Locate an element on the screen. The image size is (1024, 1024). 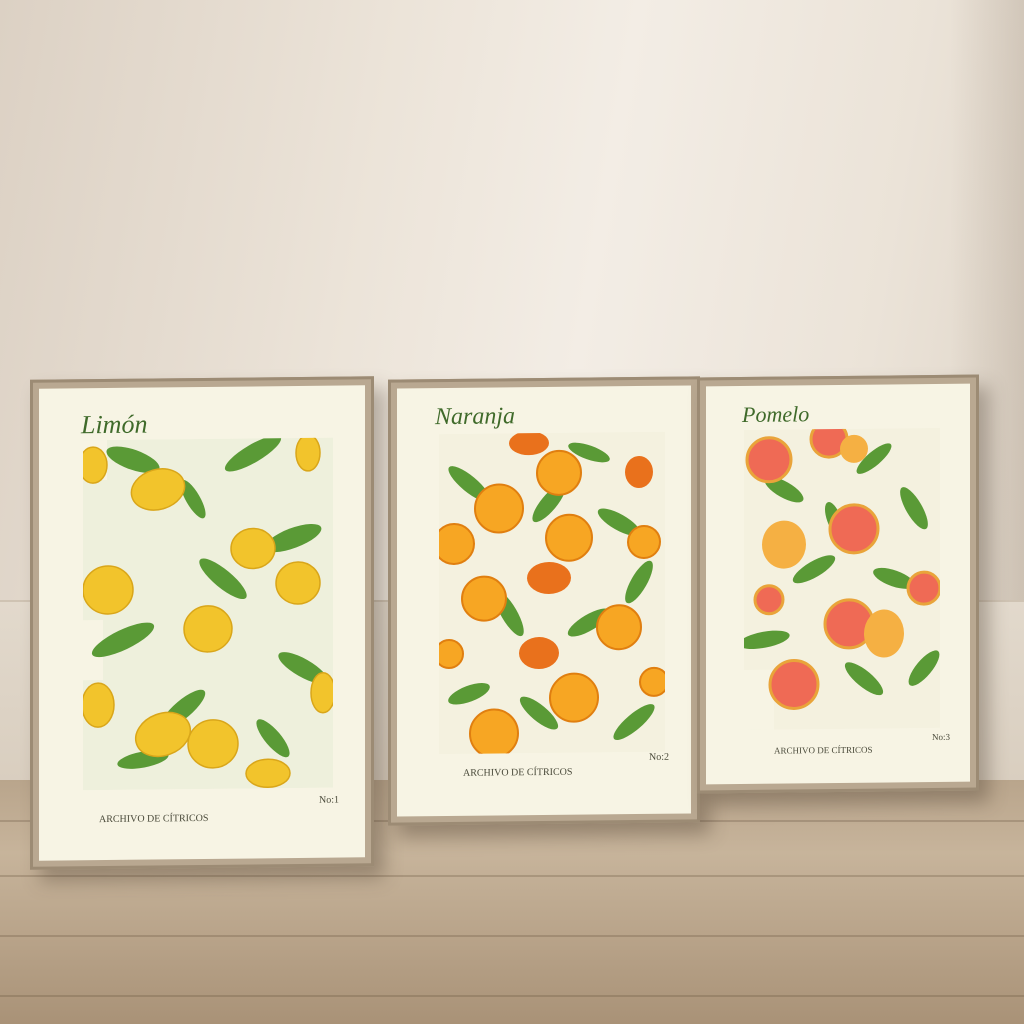
poster-number: No:2 is located at coordinates (659, 757).